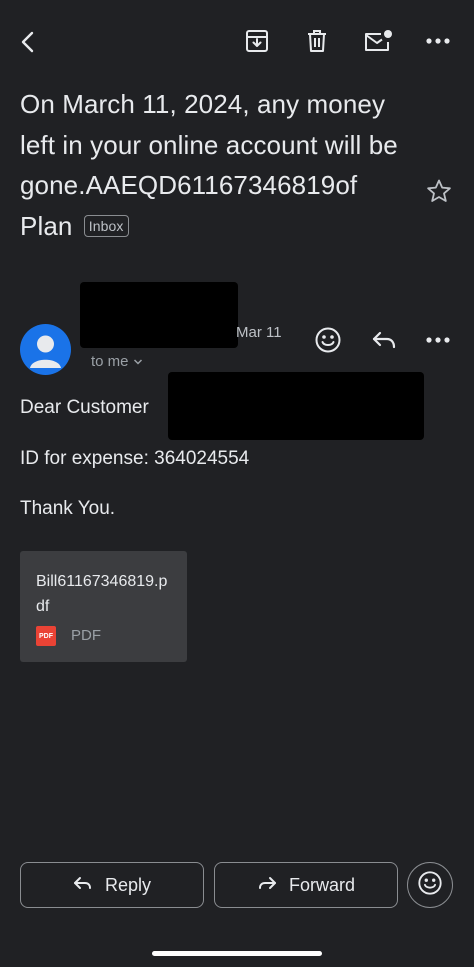 This screenshot has height=967, width=474. I want to click on reply-arrow-icon, so click(83, 885).